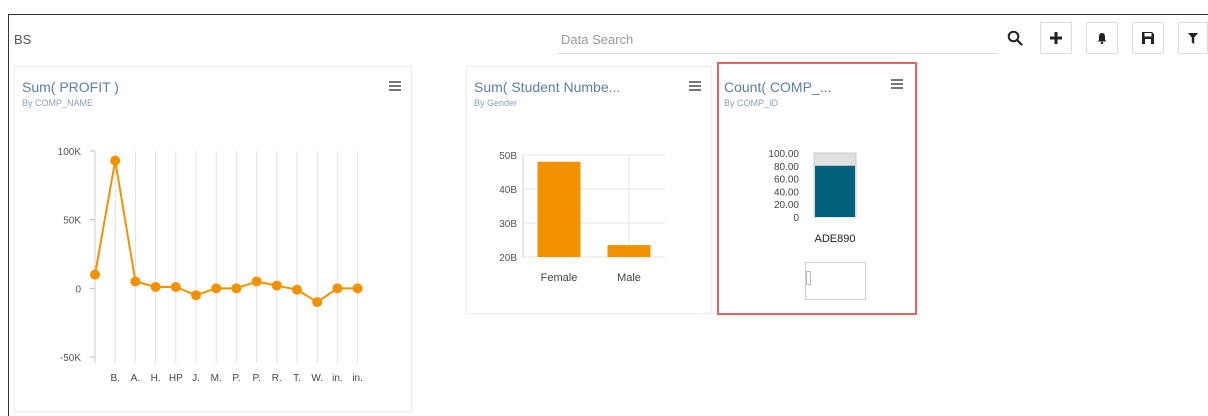  Describe the element at coordinates (786, 180) in the screenshot. I see `y-tick-label: 60.00` at that location.